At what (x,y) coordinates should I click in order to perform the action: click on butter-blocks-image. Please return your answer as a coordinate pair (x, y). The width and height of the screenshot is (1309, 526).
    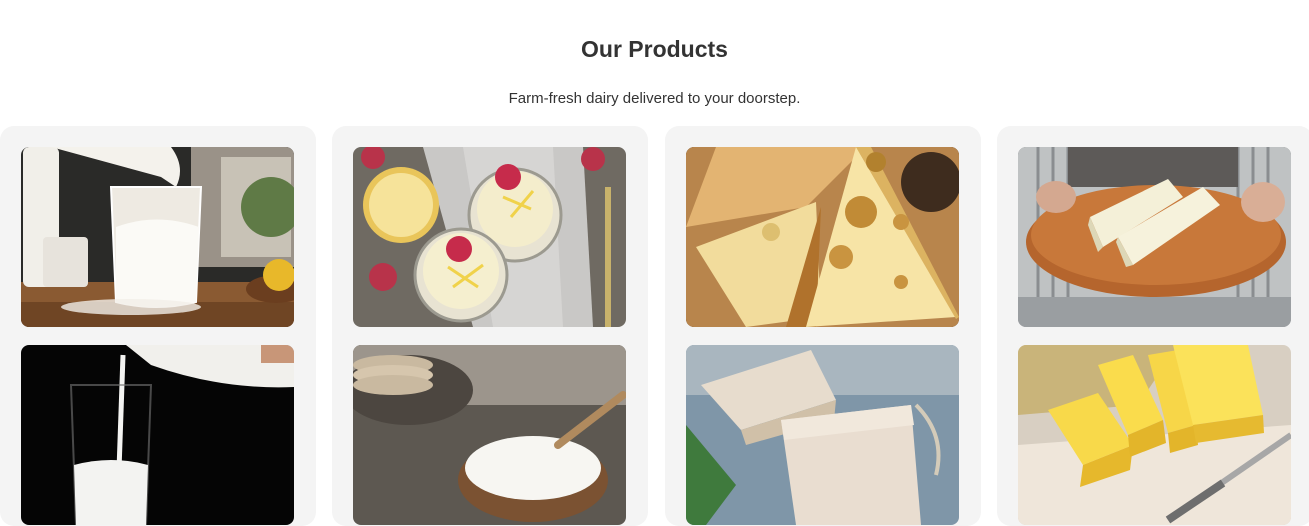
    Looking at the image, I should click on (1154, 435).